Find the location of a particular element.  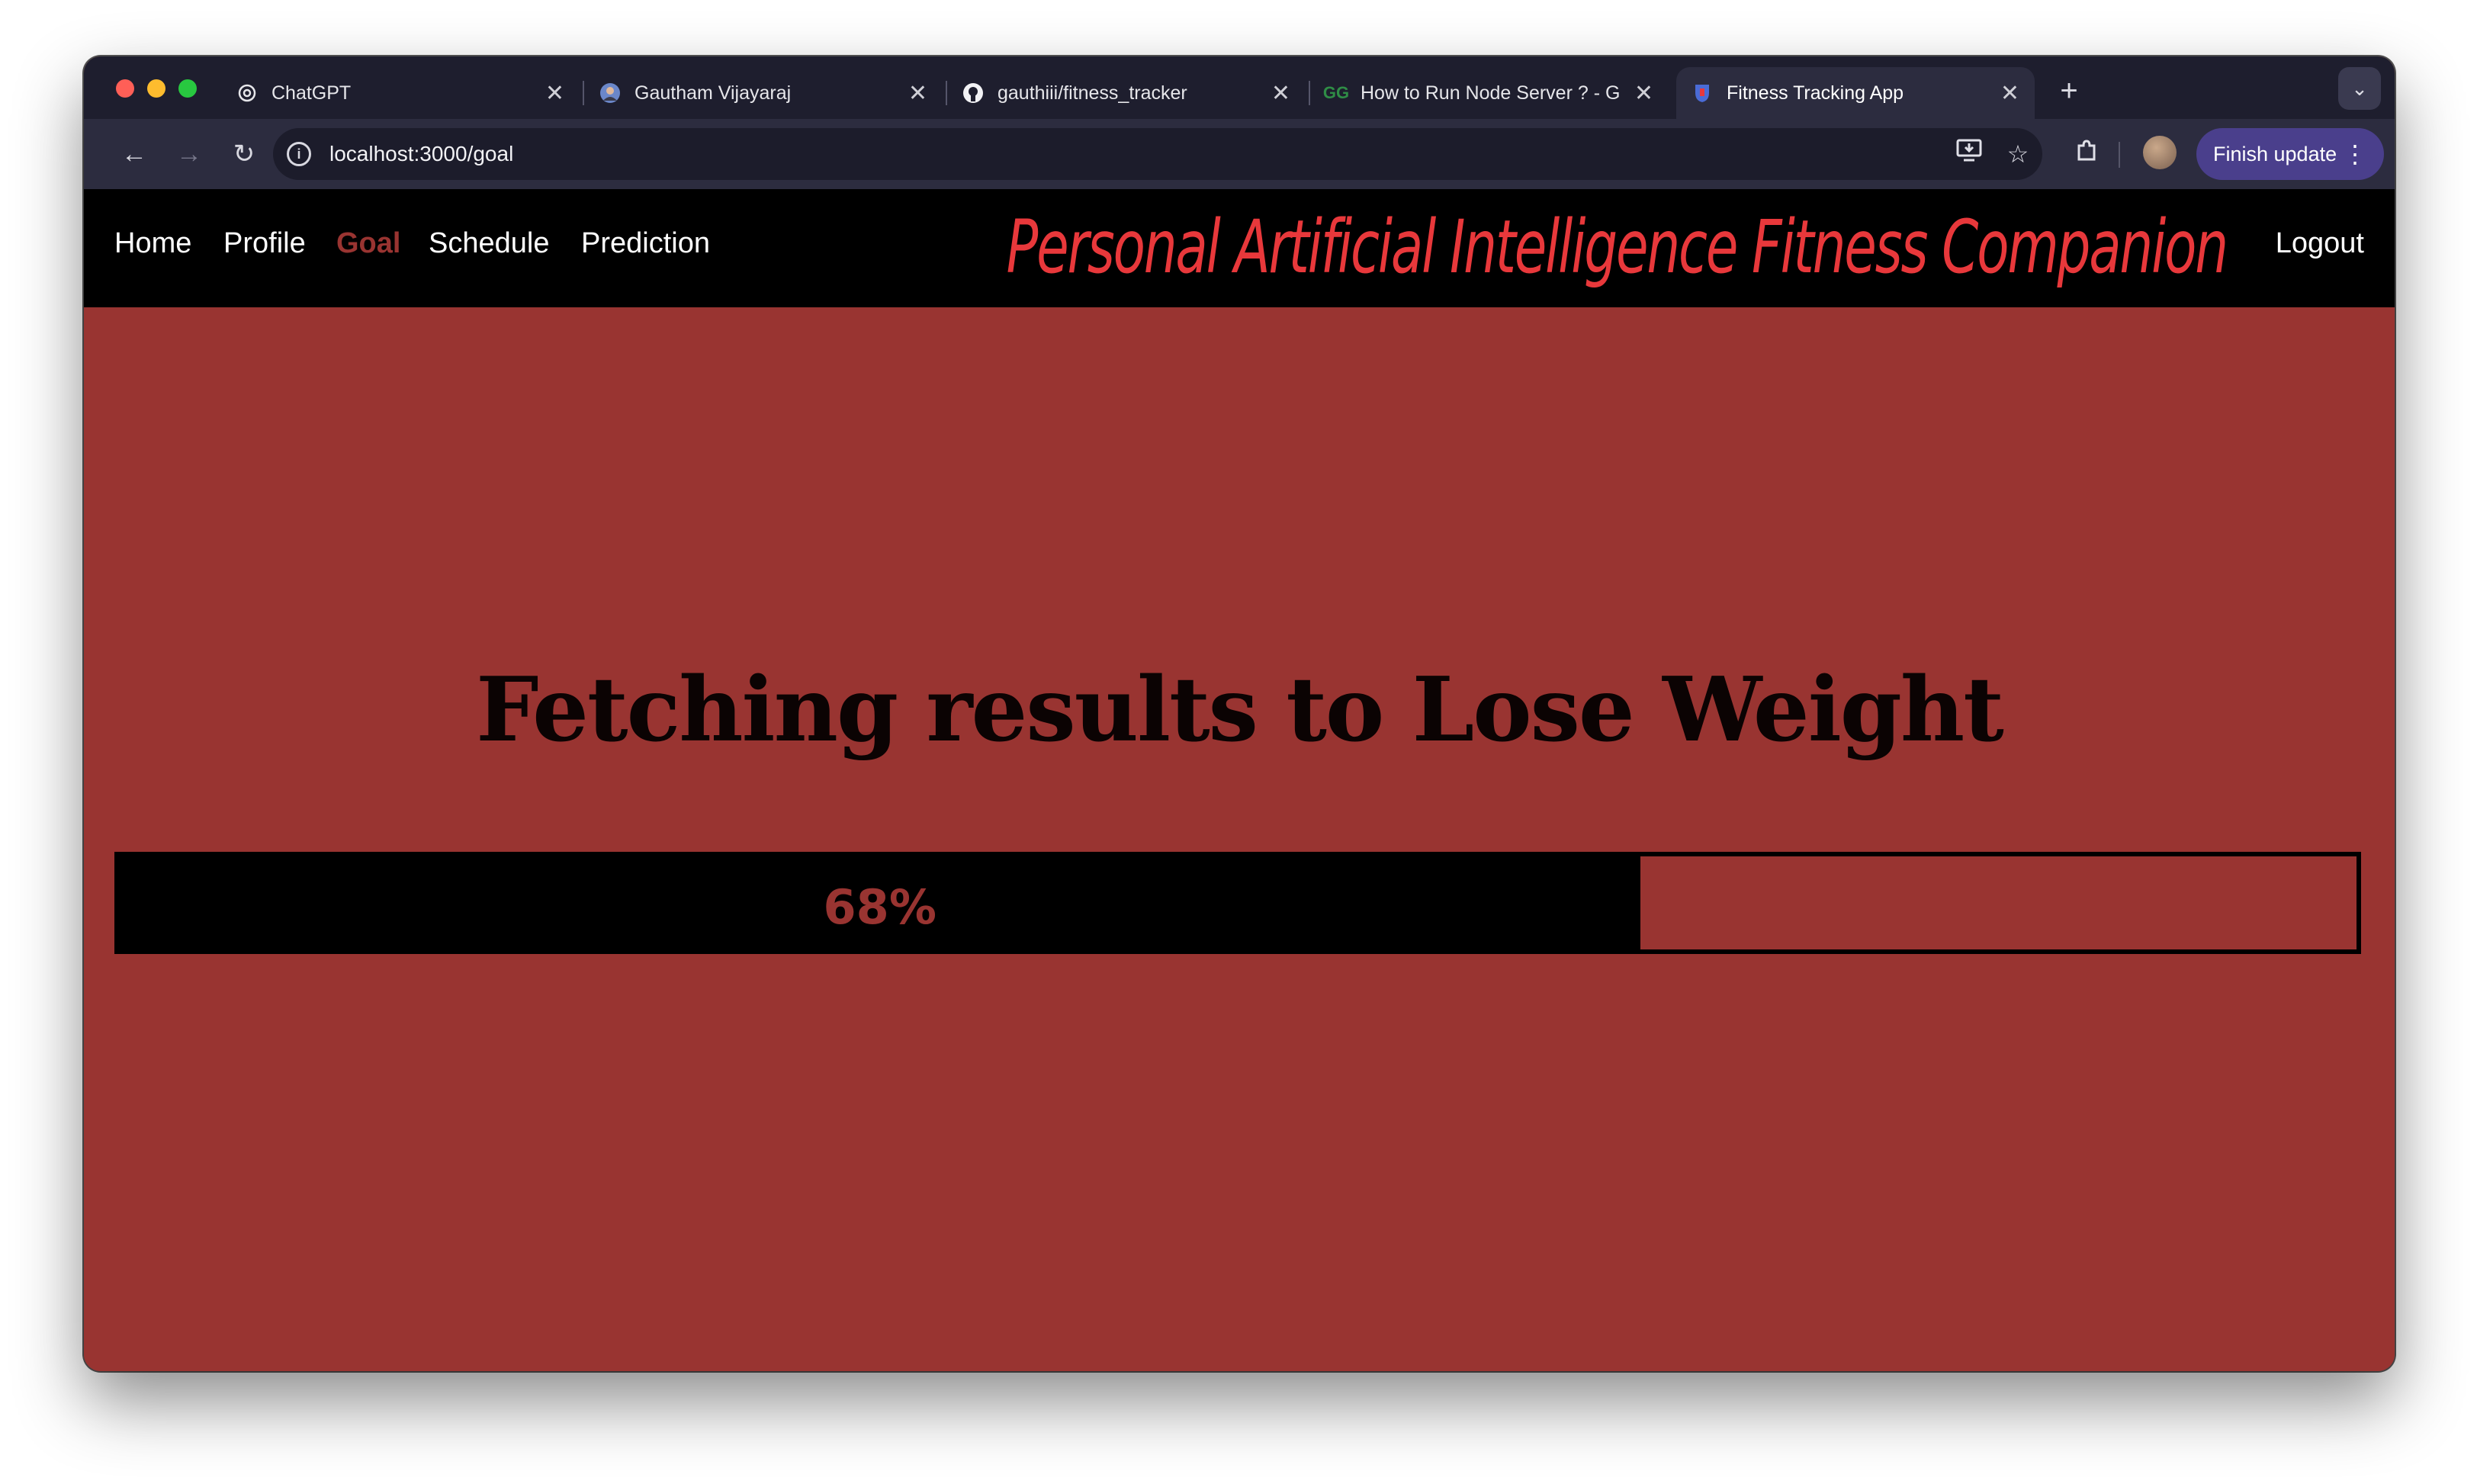

chatgpt-icon is located at coordinates (247, 93).